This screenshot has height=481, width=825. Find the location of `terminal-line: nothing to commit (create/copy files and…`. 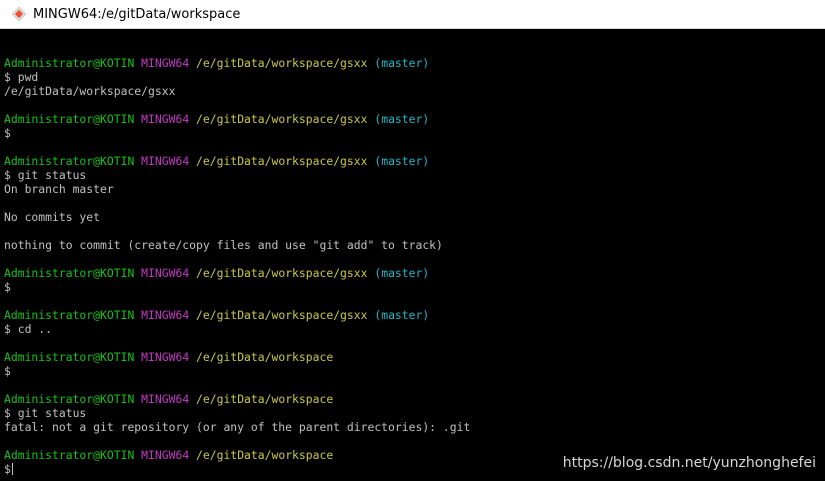

terminal-line: nothing to commit (create/copy files and… is located at coordinates (414, 245).